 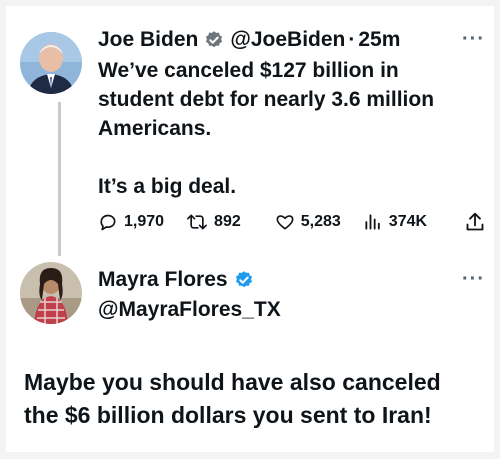 What do you see at coordinates (108, 222) in the screenshot?
I see `reply-icon` at bounding box center [108, 222].